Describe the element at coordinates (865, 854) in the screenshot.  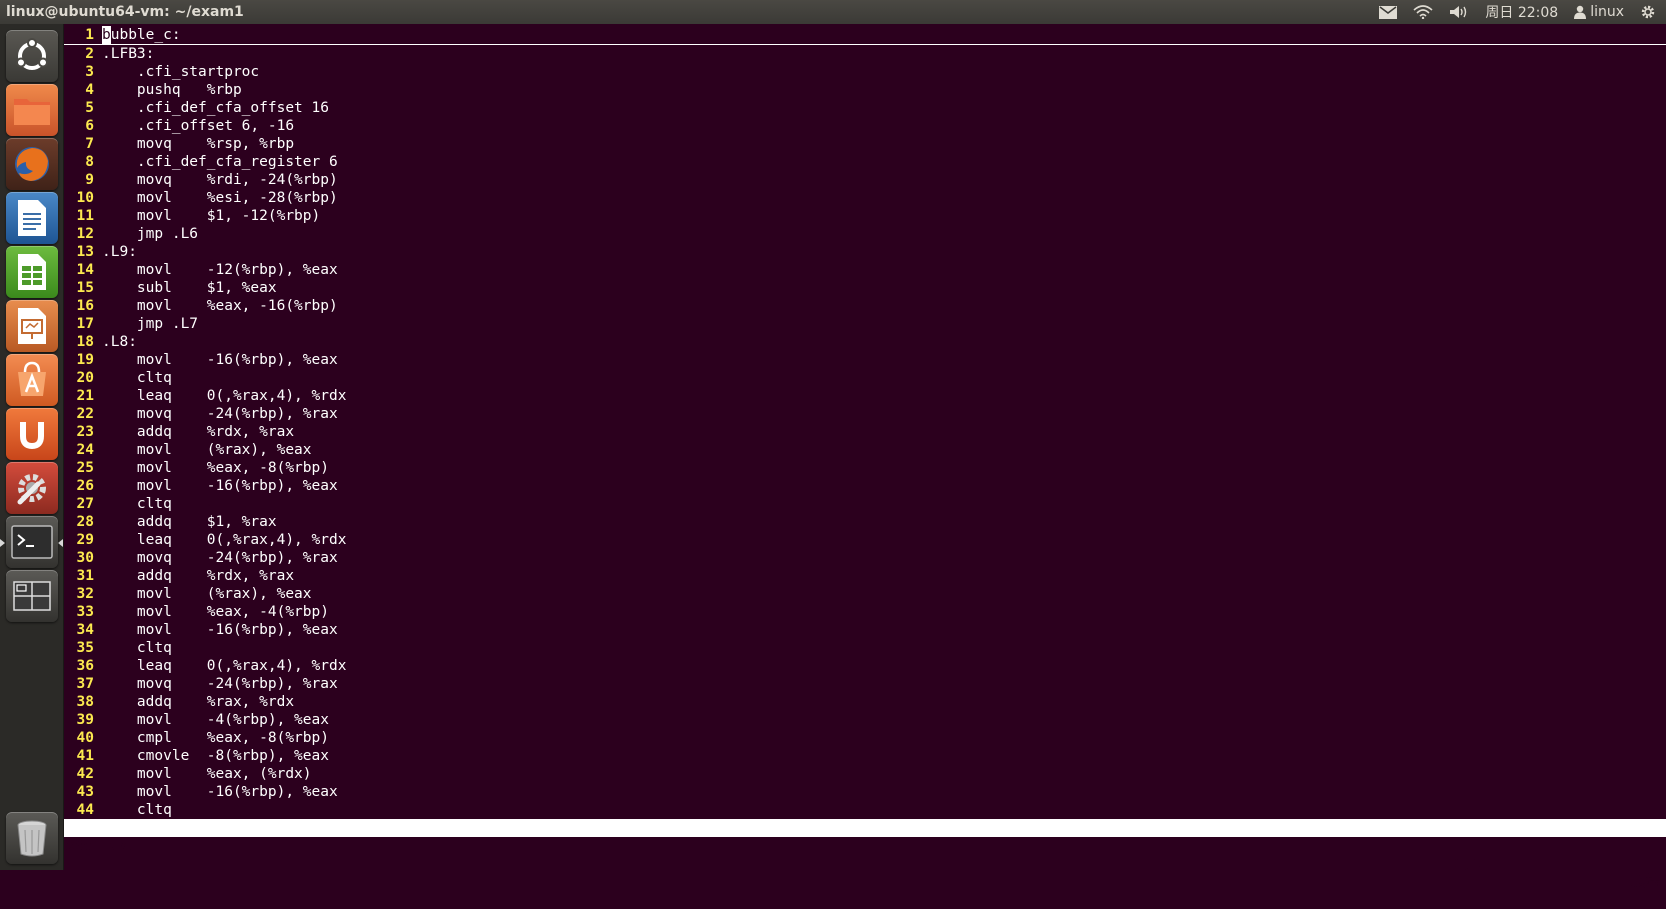
I see `vim-status-bar: x861.txt 1,1 顶端` at that location.